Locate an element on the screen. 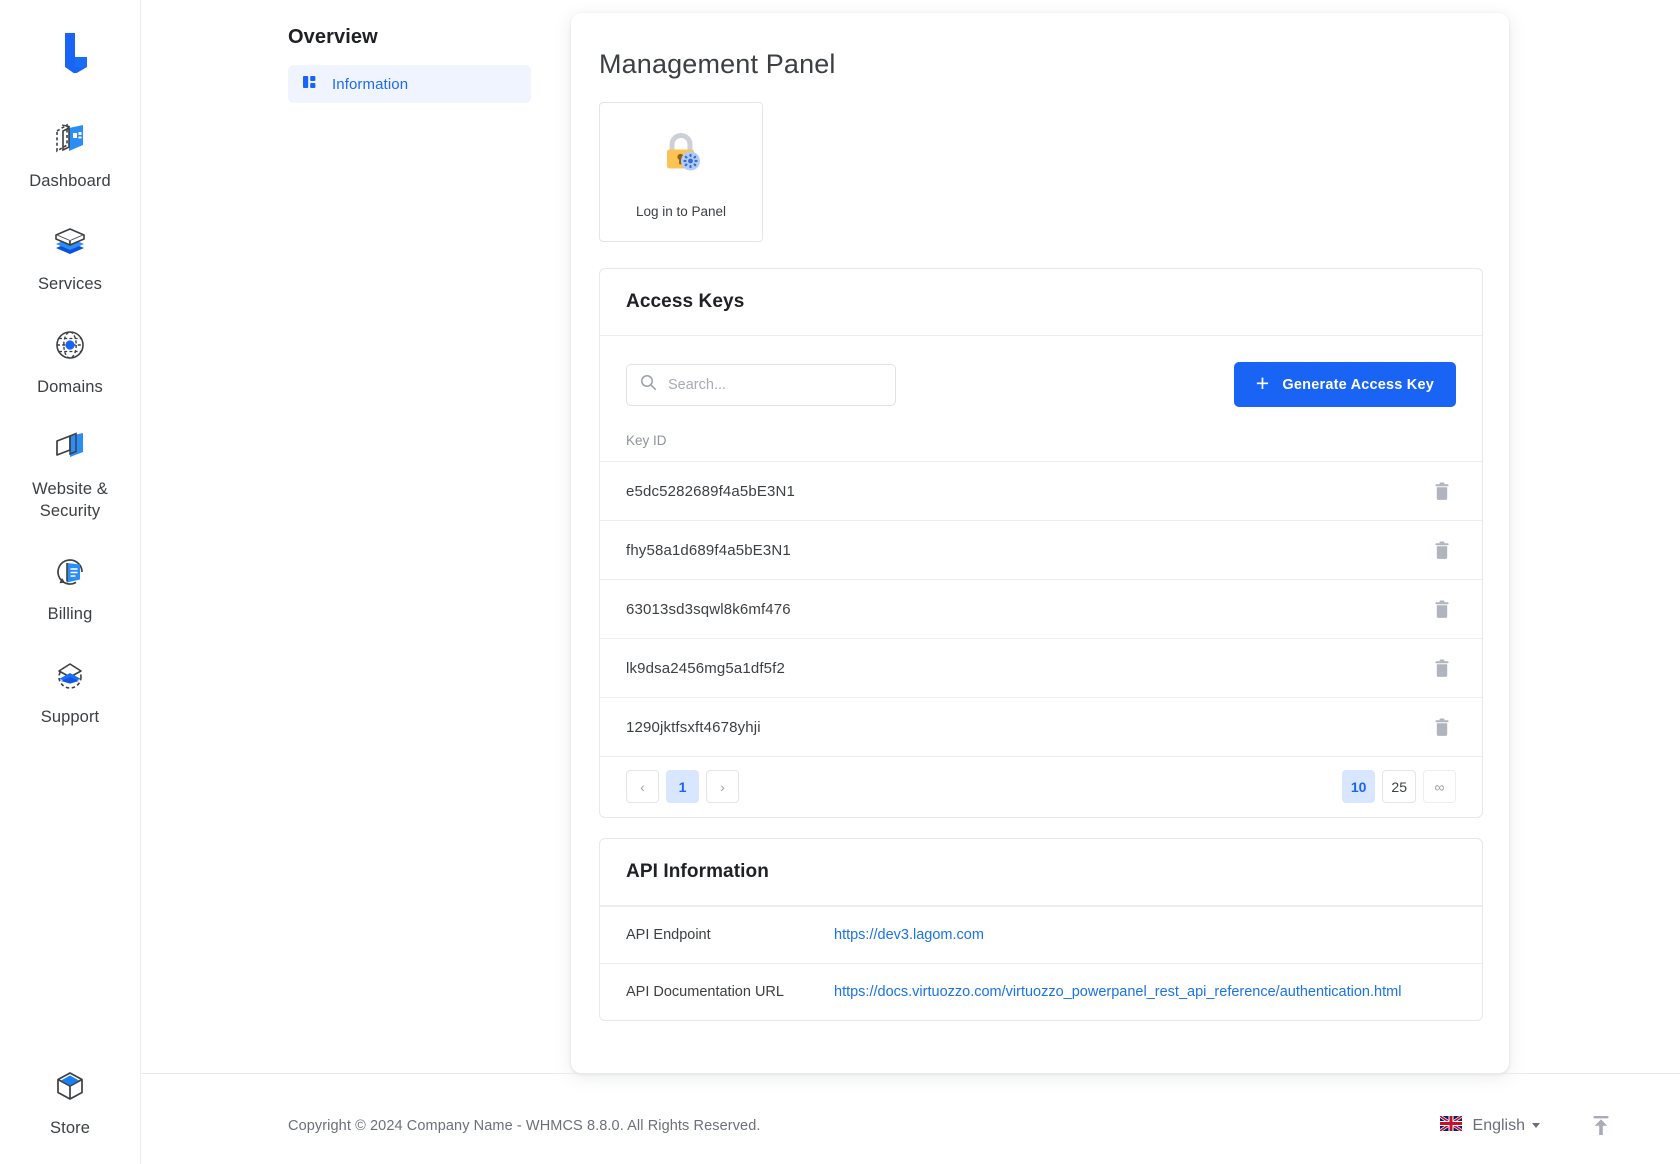  uk-flag-icon is located at coordinates (1450, 1125).